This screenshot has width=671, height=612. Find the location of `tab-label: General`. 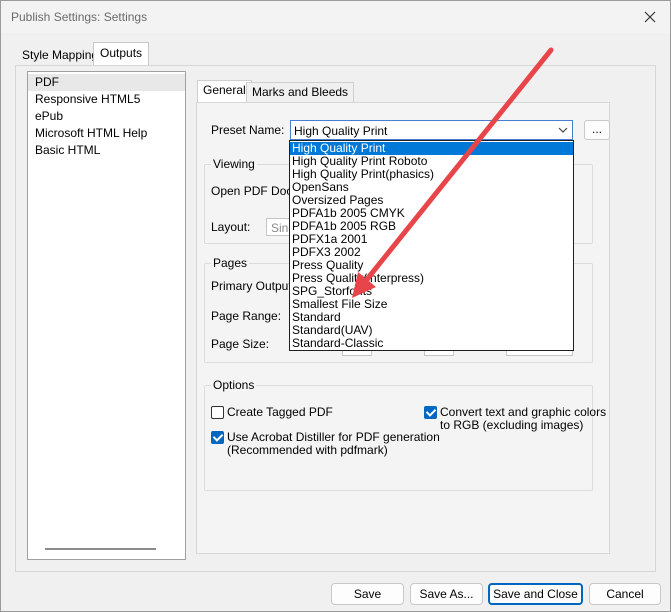

tab-label: General is located at coordinates (224, 90).